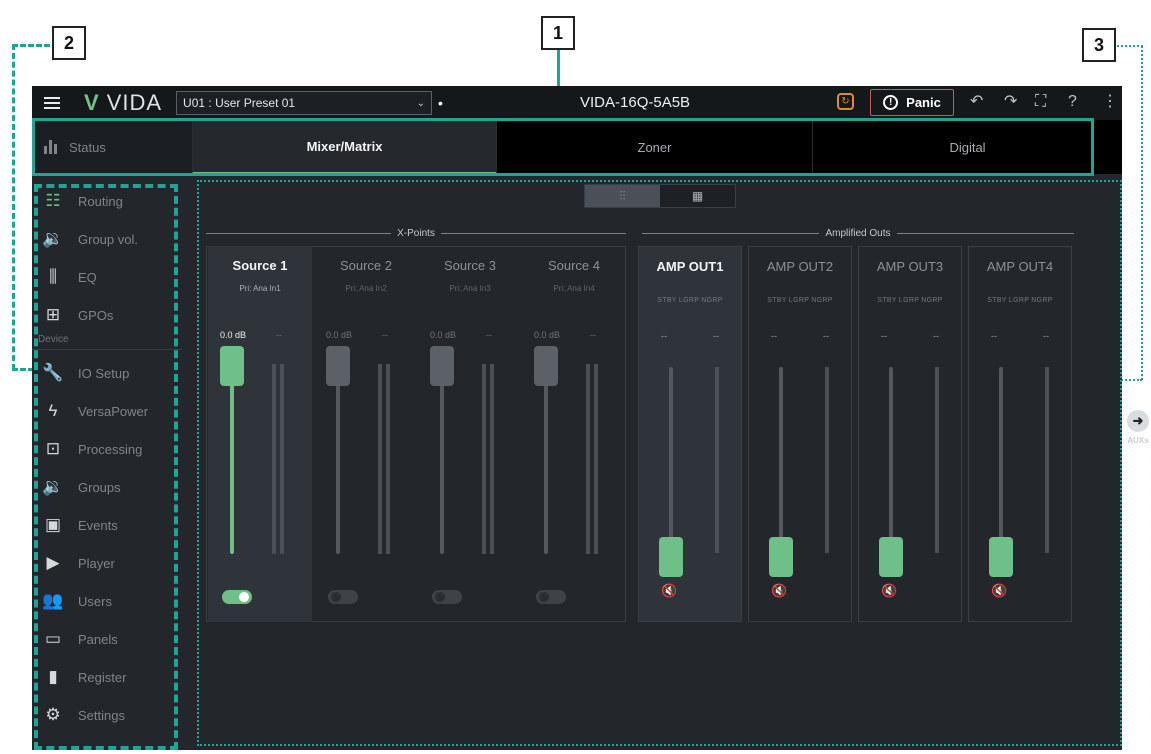  I want to click on chevron-down-icon: ⌄, so click(421, 103).